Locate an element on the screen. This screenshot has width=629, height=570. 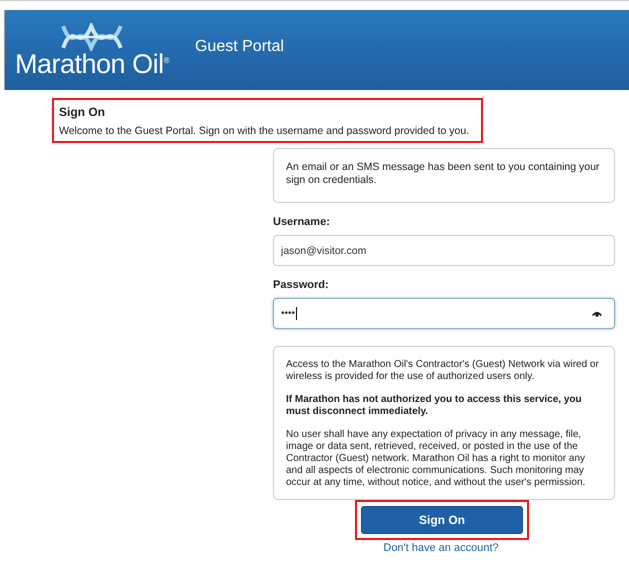
portal-title: Guest Portal is located at coordinates (239, 47).